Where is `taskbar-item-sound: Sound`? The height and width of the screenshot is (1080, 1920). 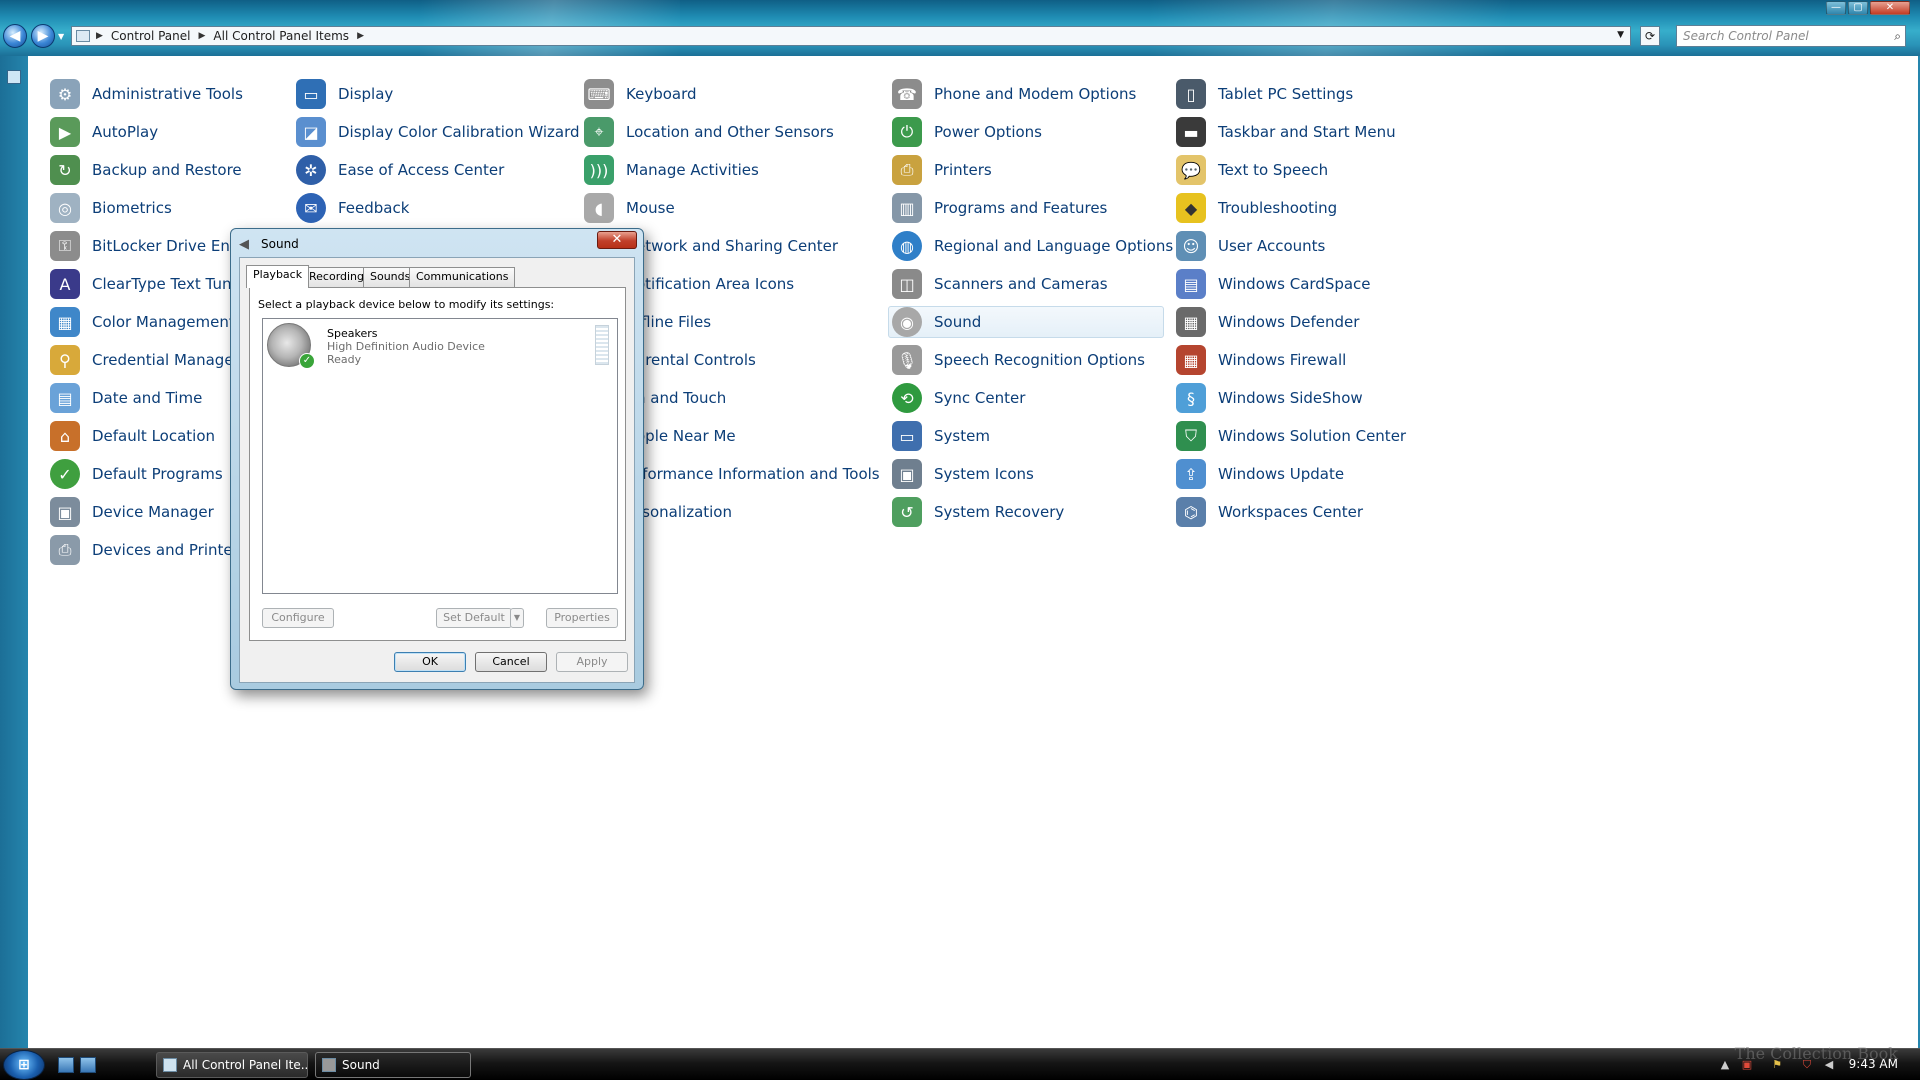
taskbar-item-sound: Sound is located at coordinates (393, 1065).